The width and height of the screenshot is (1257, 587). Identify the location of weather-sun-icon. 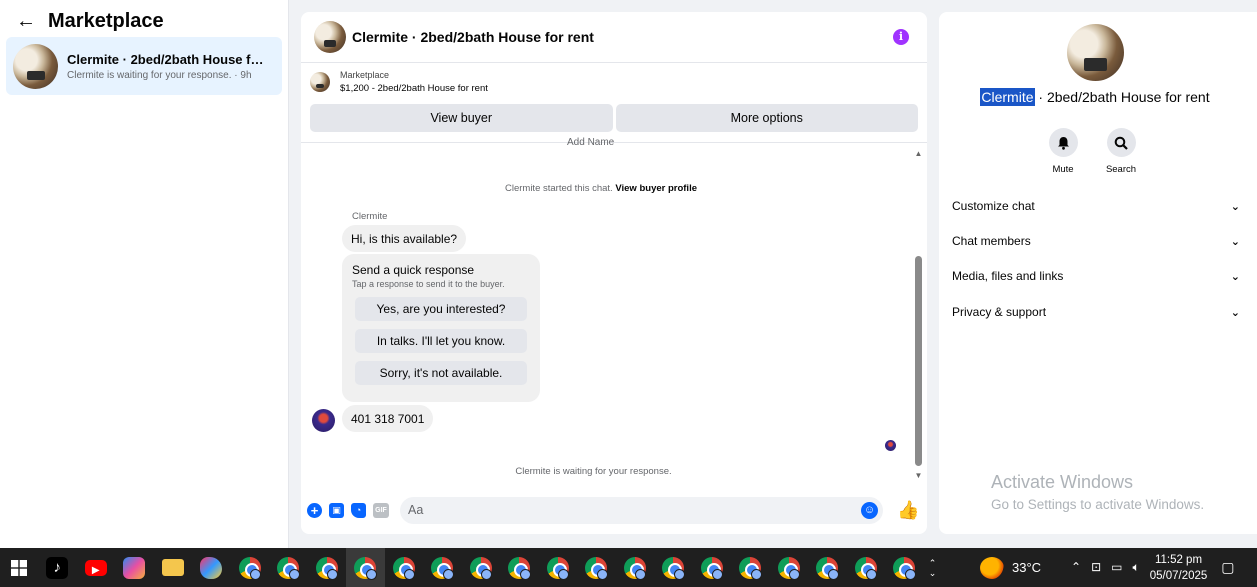
(992, 567).